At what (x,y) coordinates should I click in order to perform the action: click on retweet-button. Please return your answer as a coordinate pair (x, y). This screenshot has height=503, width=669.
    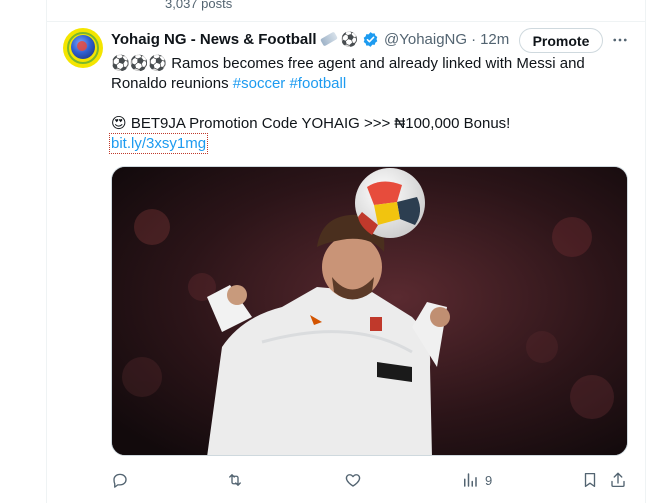
    Looking at the image, I should click on (235, 480).